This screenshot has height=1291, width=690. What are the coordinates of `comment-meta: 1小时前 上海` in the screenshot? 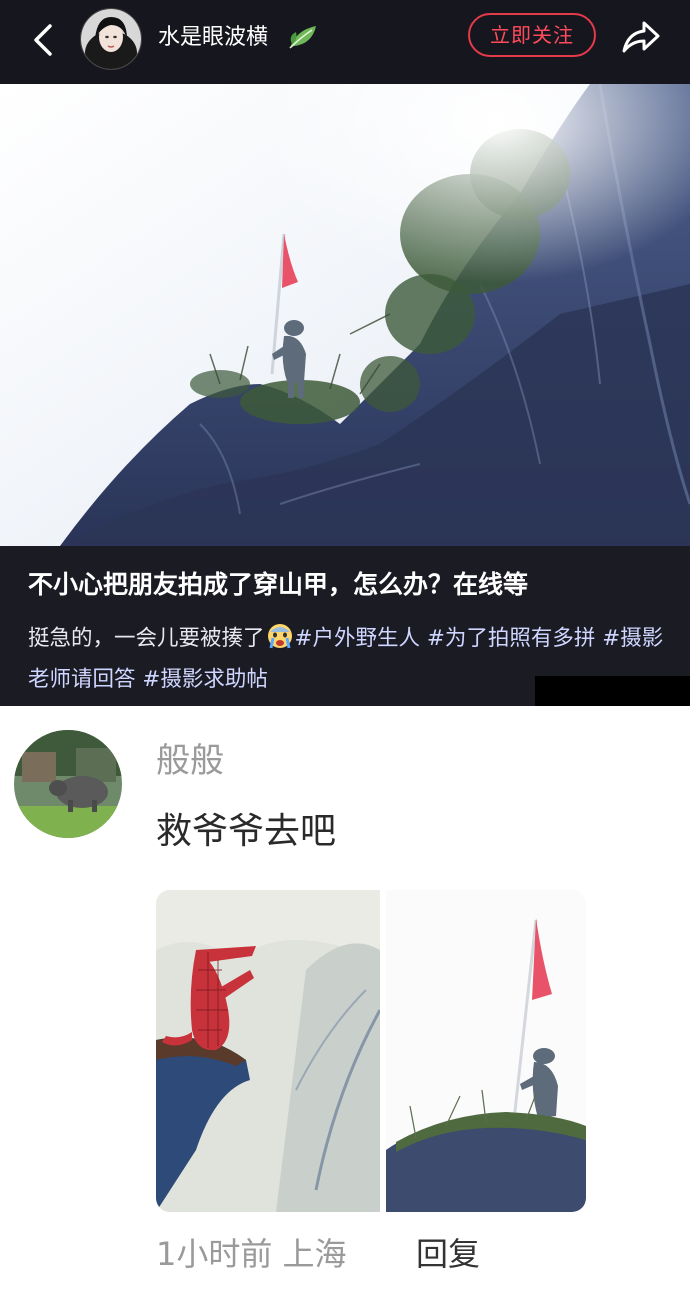 It's located at (251, 1254).